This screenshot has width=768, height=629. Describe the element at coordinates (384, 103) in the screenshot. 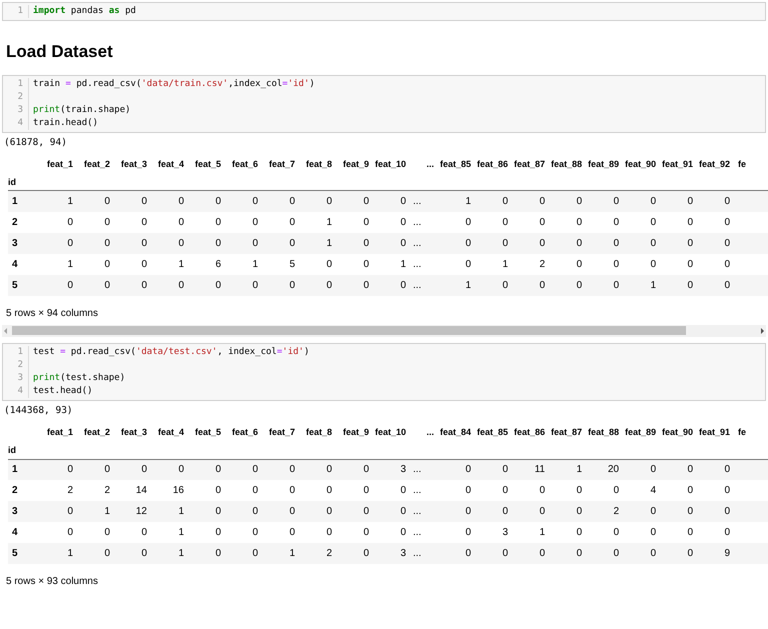

I see `code-cell: 1 2 3 4 train = pd.read_csv('data/train.csv',index_col='id') print(train.shape) train.head()` at that location.